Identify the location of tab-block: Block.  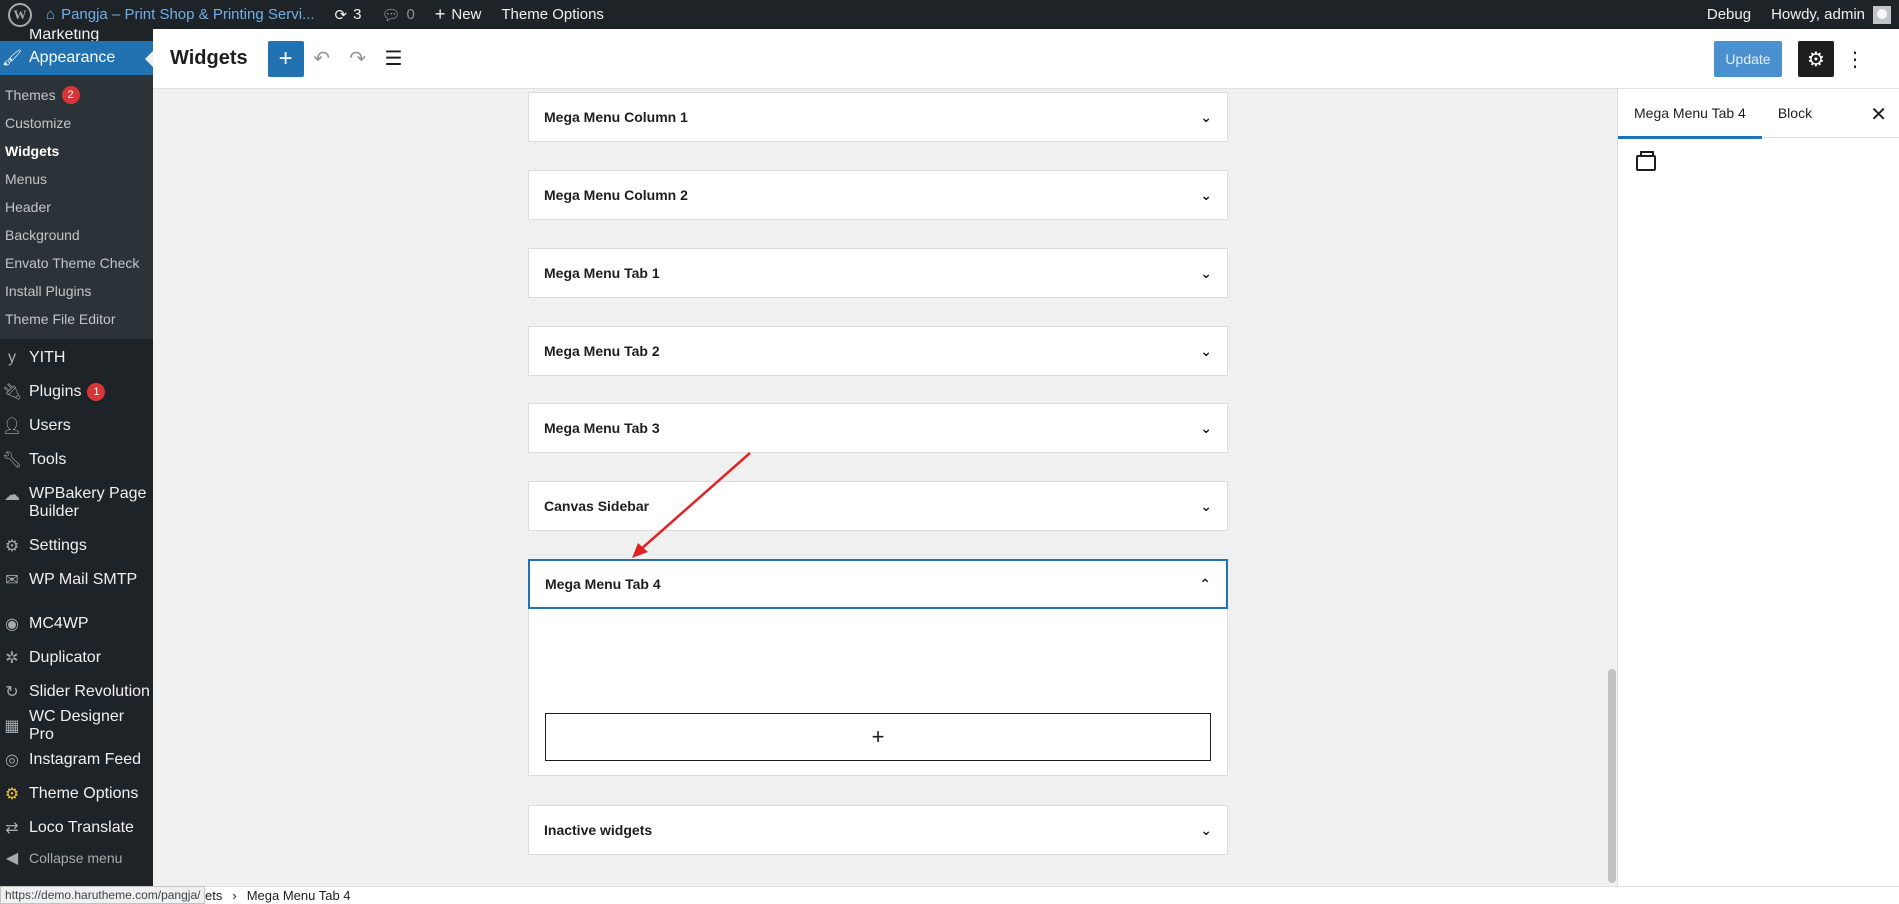
(1795, 113).